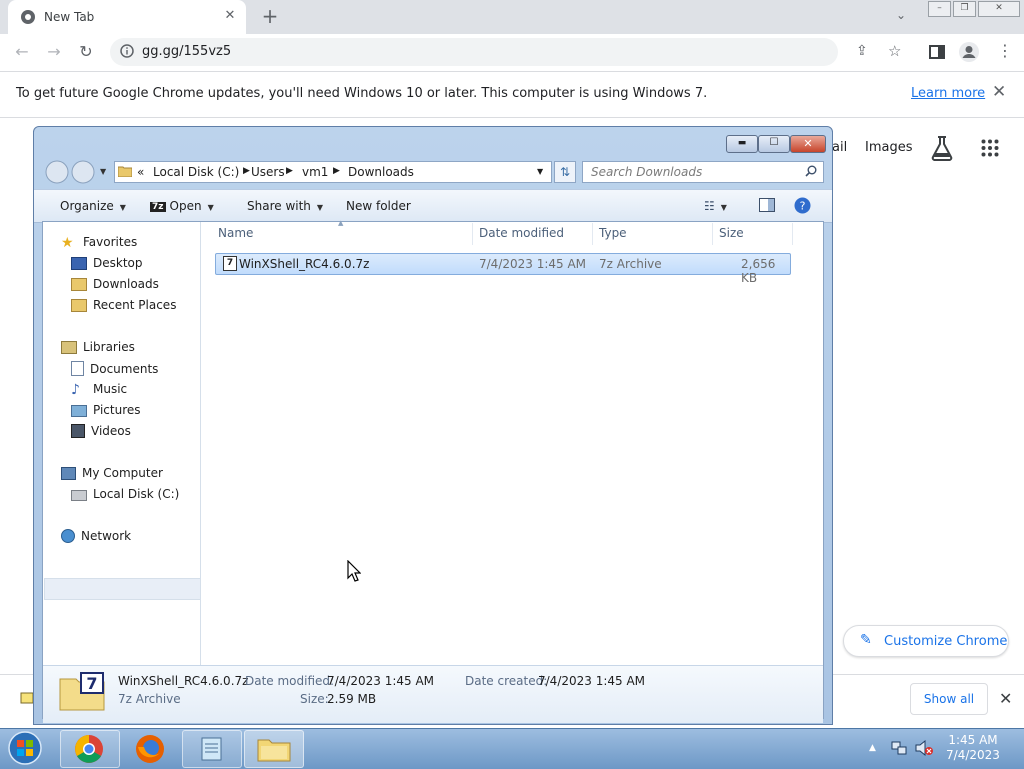  I want to click on breadcrumb-local-disk: Local Disk (C:), so click(196, 172).